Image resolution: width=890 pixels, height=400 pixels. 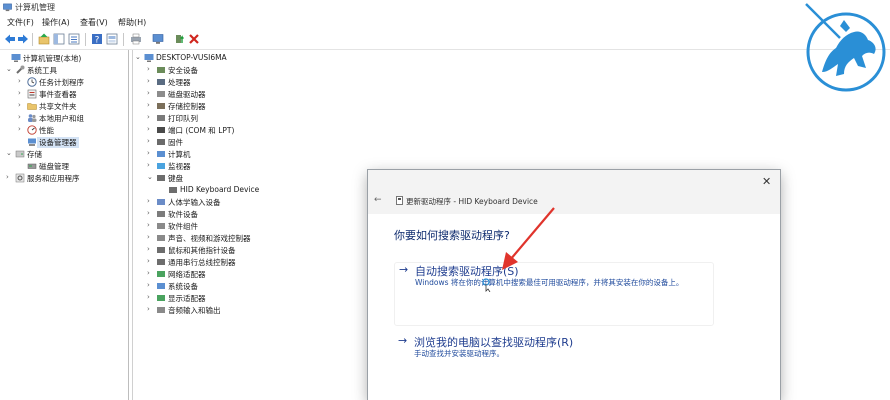 What do you see at coordinates (58, 142) in the screenshot?
I see `tree-node-label: 设备管理器` at bounding box center [58, 142].